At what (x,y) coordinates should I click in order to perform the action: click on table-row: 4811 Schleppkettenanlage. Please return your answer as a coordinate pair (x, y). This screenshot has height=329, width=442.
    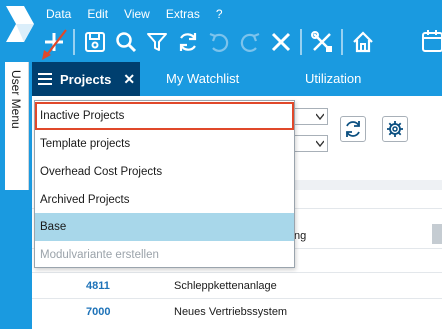
    Looking at the image, I should click on (237, 288).